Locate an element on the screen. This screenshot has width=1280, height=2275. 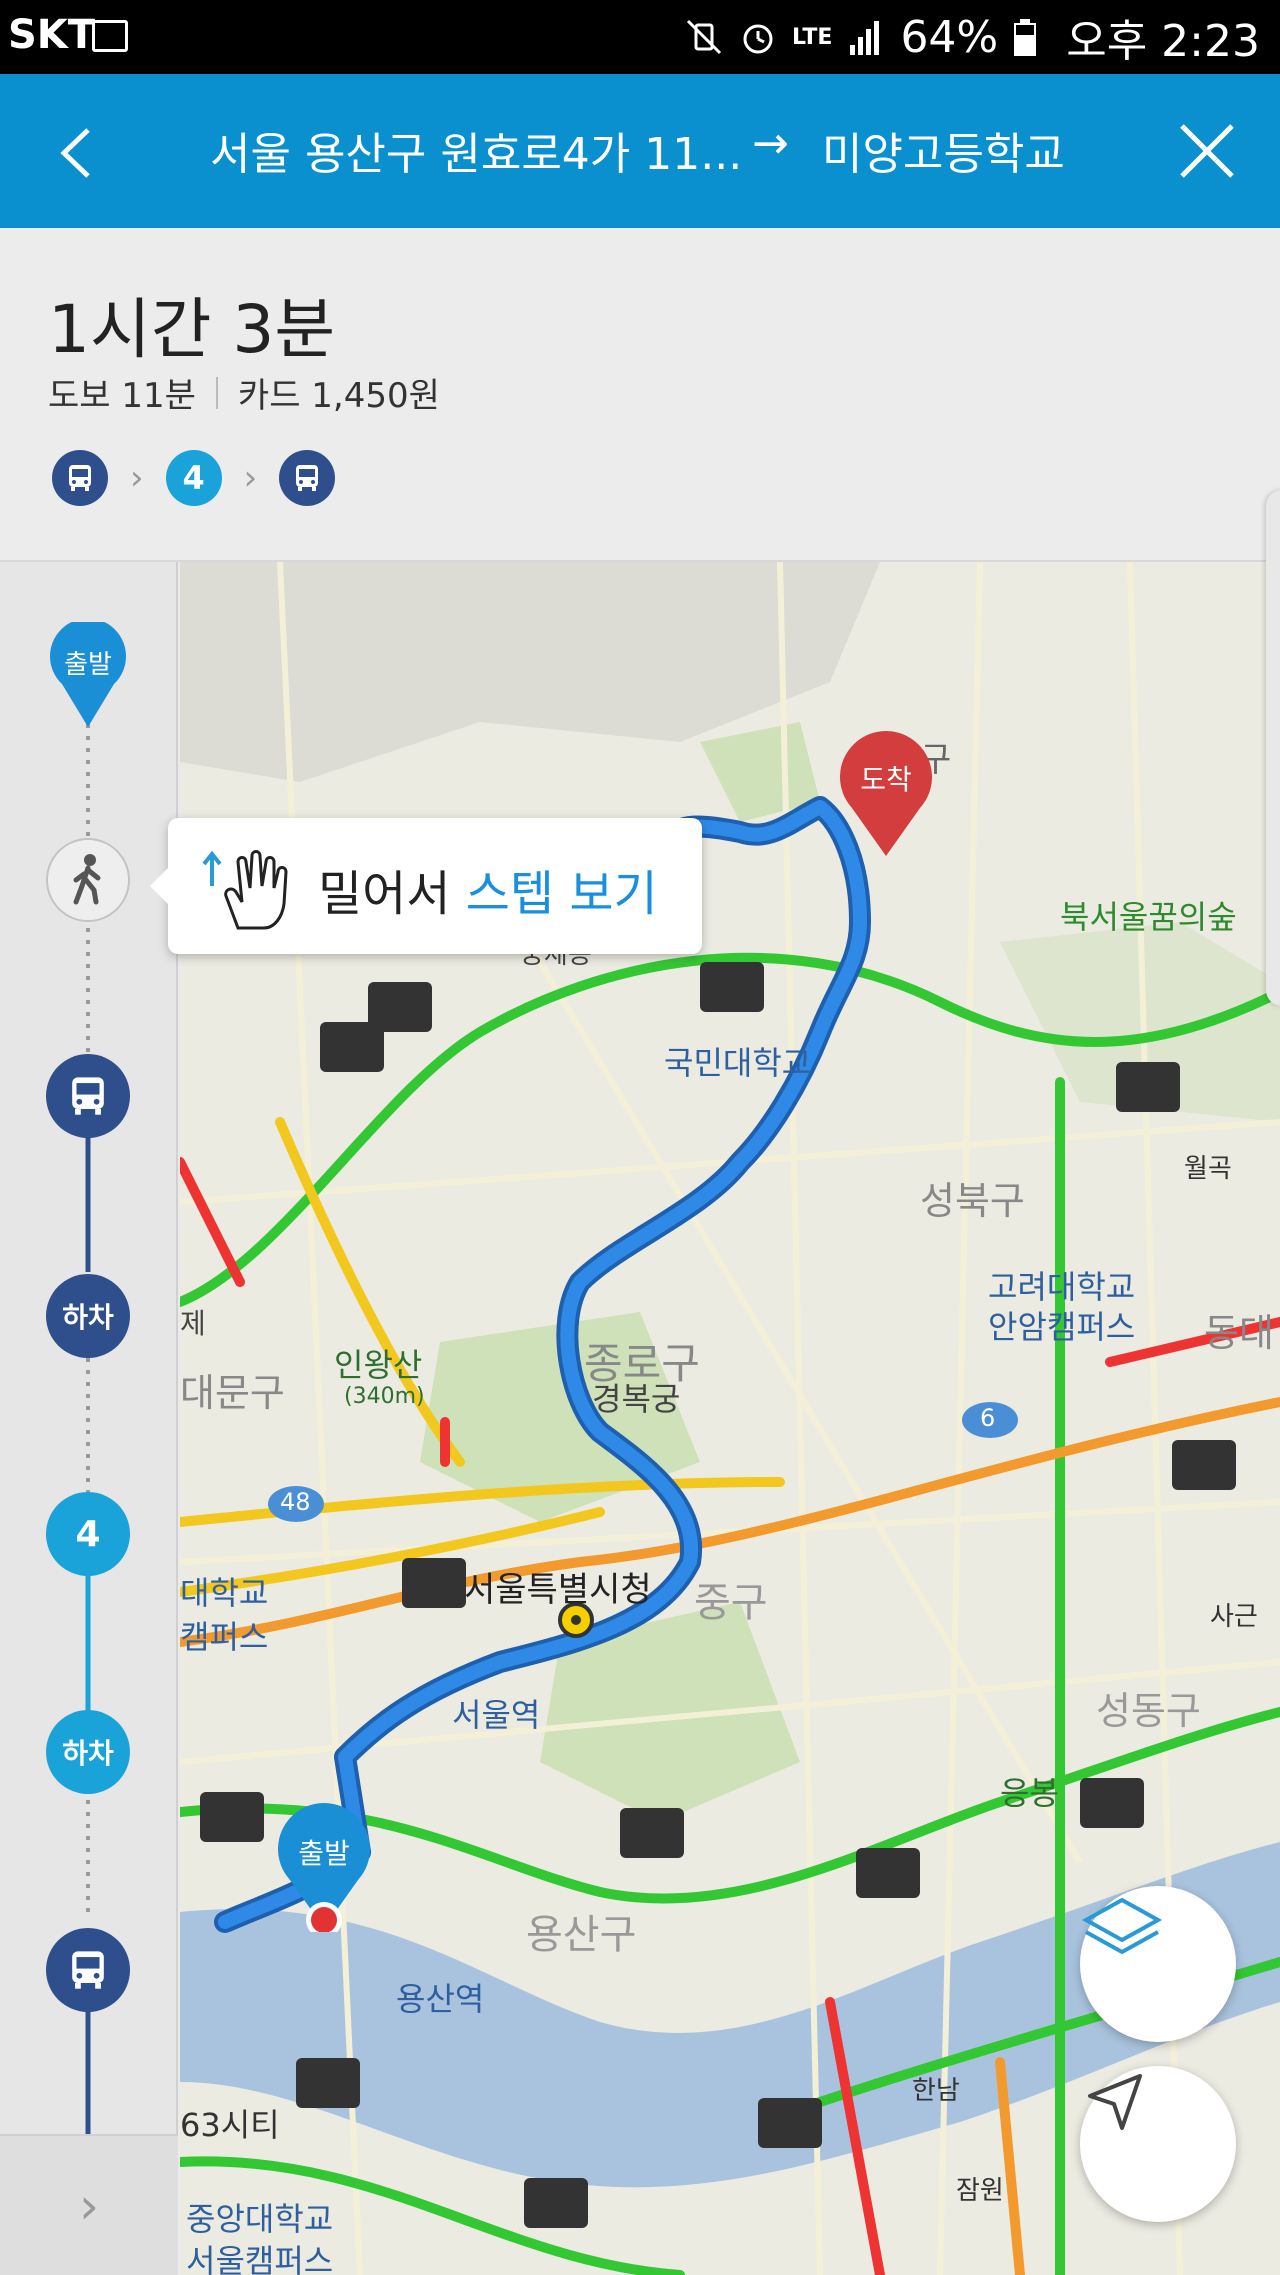
tooltip-text-main: 밀어서 is located at coordinates (392, 894).